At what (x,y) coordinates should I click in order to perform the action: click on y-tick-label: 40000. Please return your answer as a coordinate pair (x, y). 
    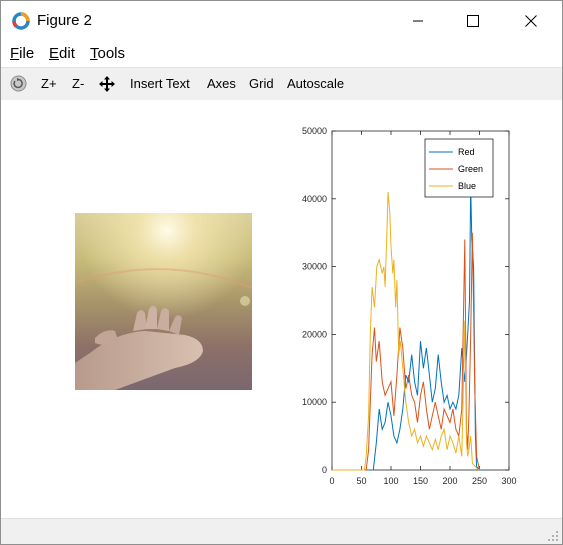
    Looking at the image, I should click on (314, 199).